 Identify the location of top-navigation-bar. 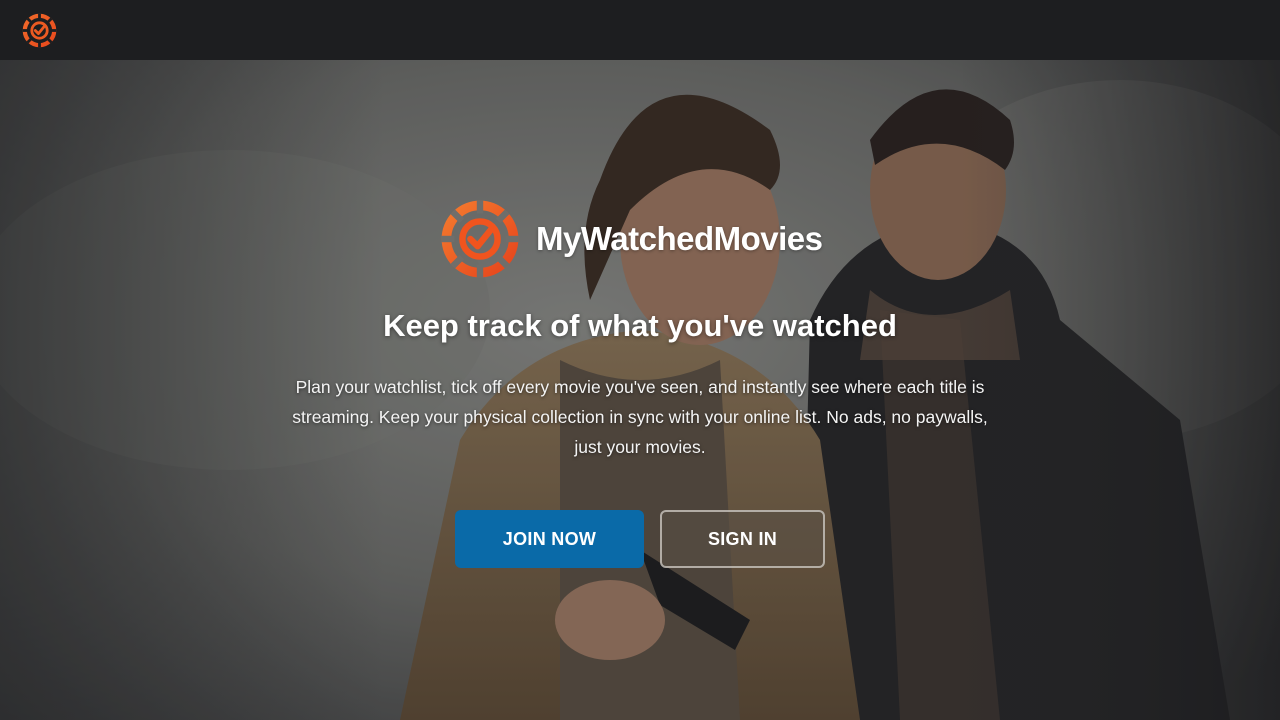
(640, 30).